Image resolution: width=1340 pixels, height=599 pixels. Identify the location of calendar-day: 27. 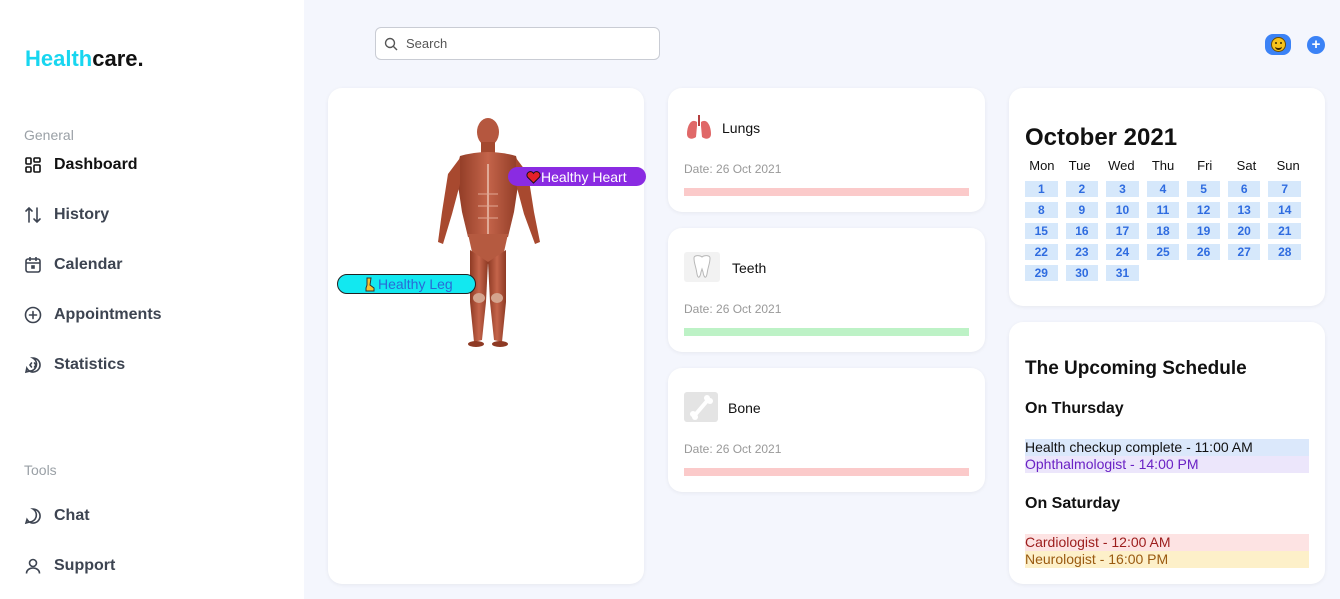
(1244, 252).